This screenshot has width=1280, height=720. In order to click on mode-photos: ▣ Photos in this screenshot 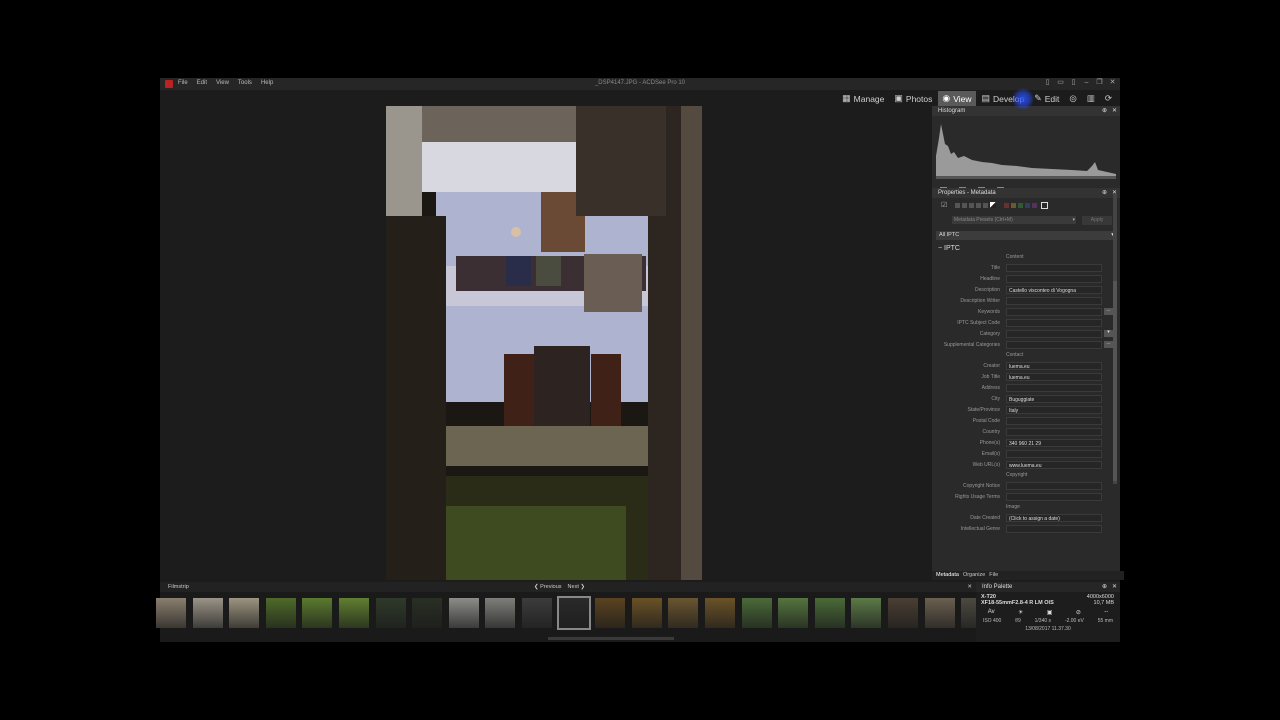, I will do `click(913, 98)`.